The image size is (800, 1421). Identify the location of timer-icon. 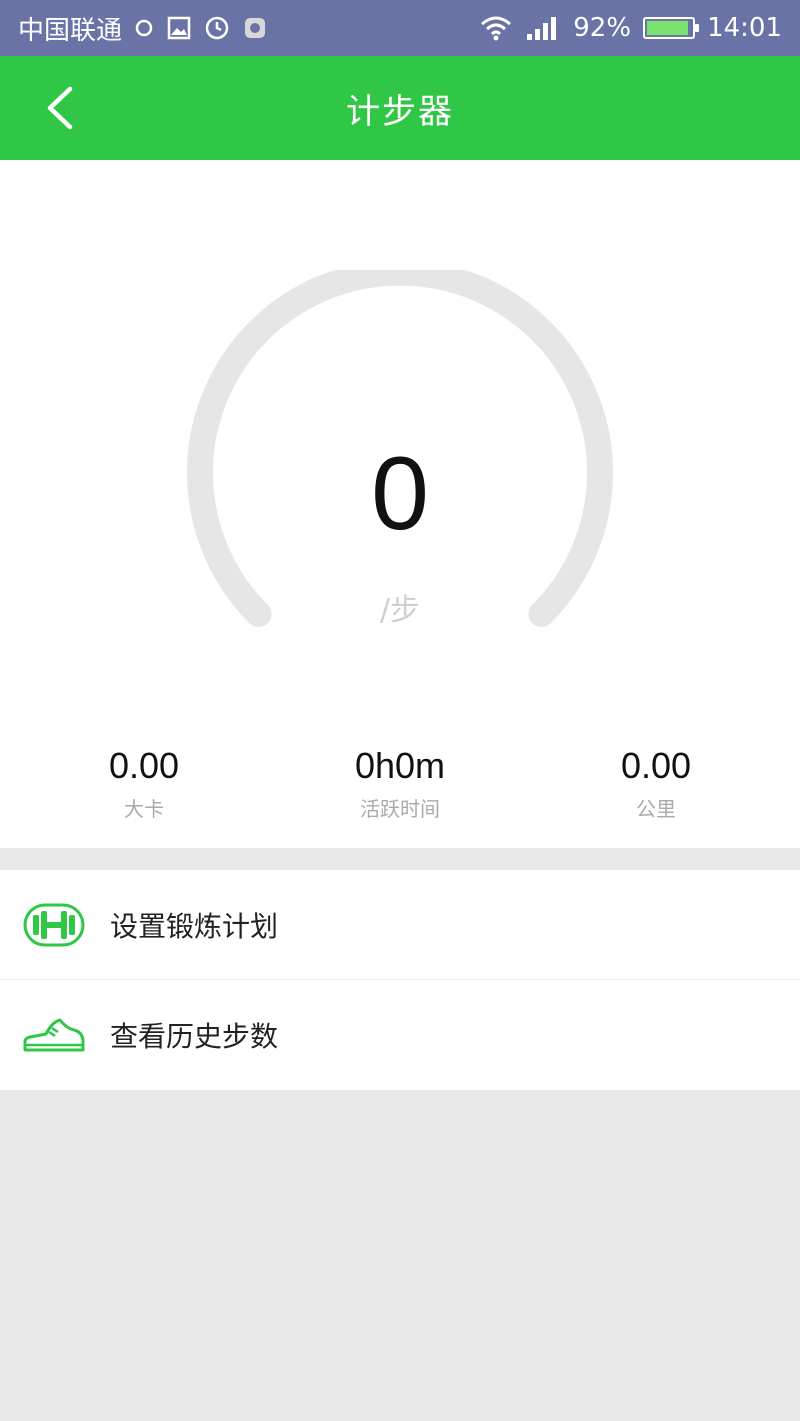
(217, 28).